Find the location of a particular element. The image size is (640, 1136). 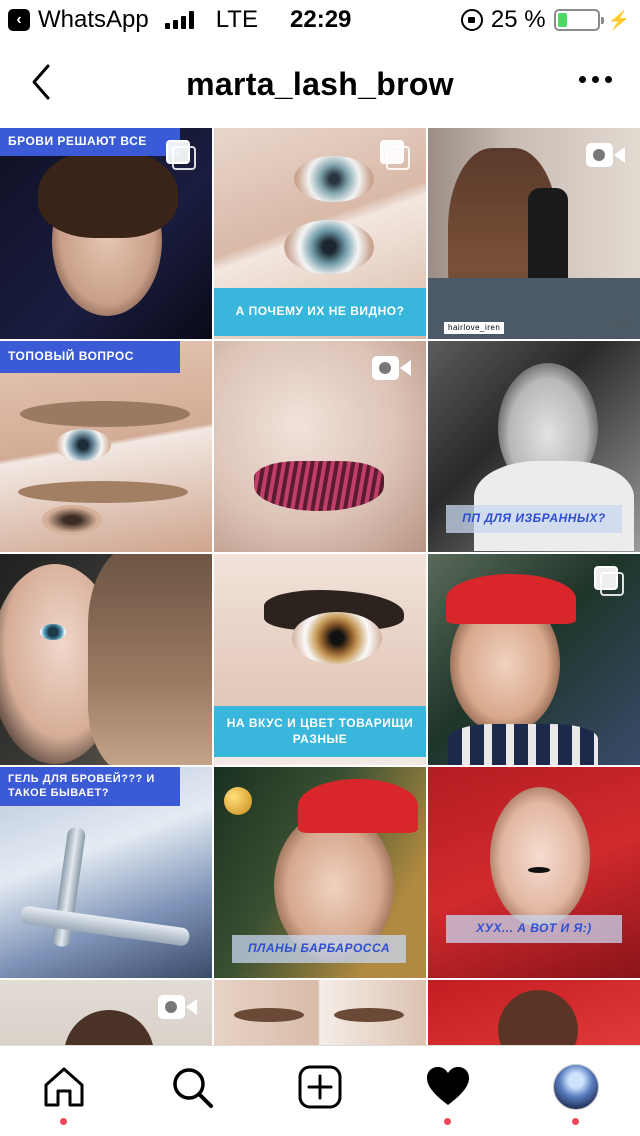

charging-icon: ⚡ is located at coordinates (618, 19).